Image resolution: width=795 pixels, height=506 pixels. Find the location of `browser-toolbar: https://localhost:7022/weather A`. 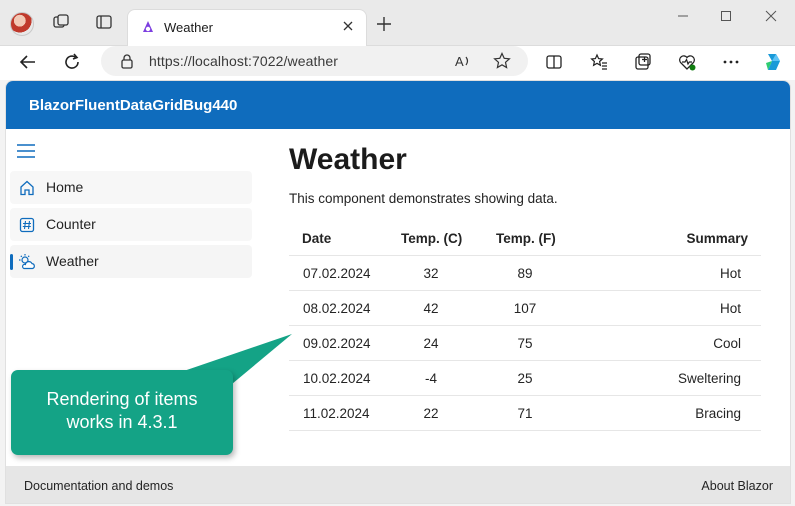

browser-toolbar: https://localhost:7022/weather A is located at coordinates (397, 63).